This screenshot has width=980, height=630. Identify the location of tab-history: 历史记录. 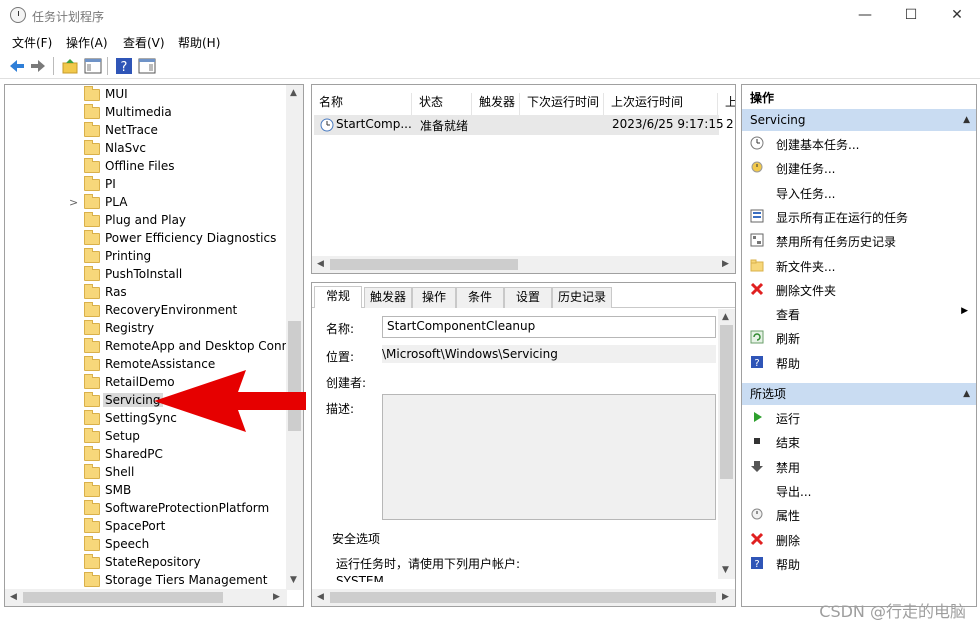
(582, 297).